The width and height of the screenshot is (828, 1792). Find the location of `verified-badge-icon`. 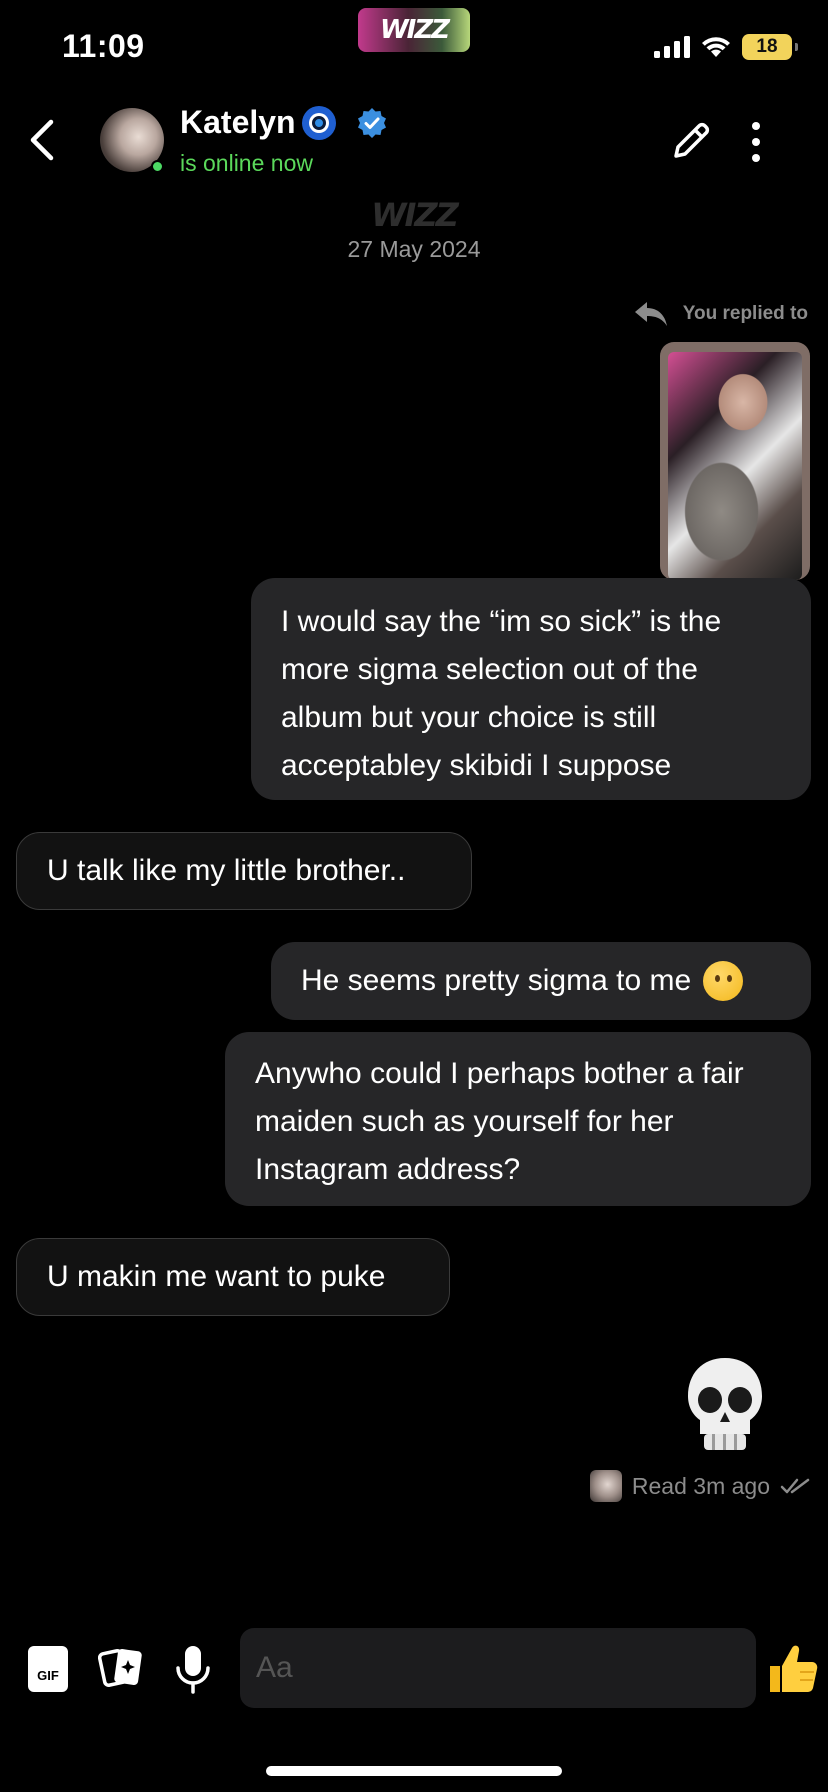

verified-badge-icon is located at coordinates (371, 122).